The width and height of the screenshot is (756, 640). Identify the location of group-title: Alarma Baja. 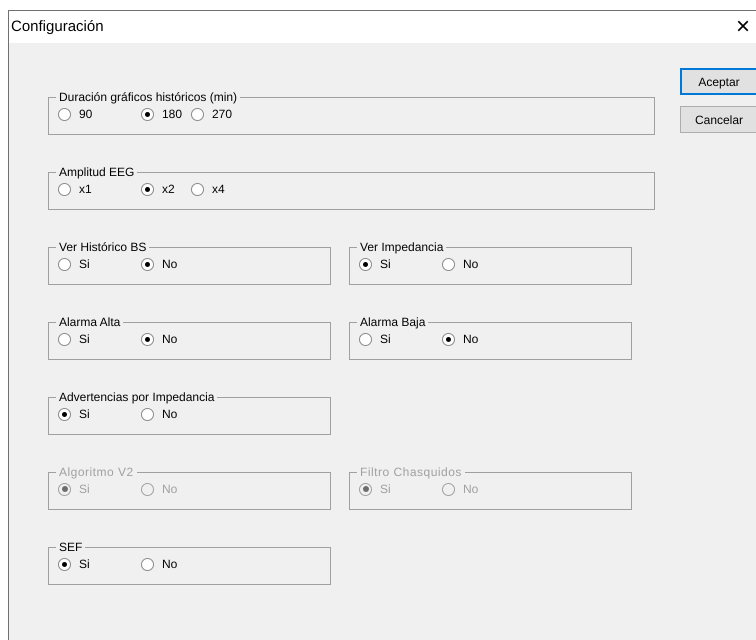
(392, 322).